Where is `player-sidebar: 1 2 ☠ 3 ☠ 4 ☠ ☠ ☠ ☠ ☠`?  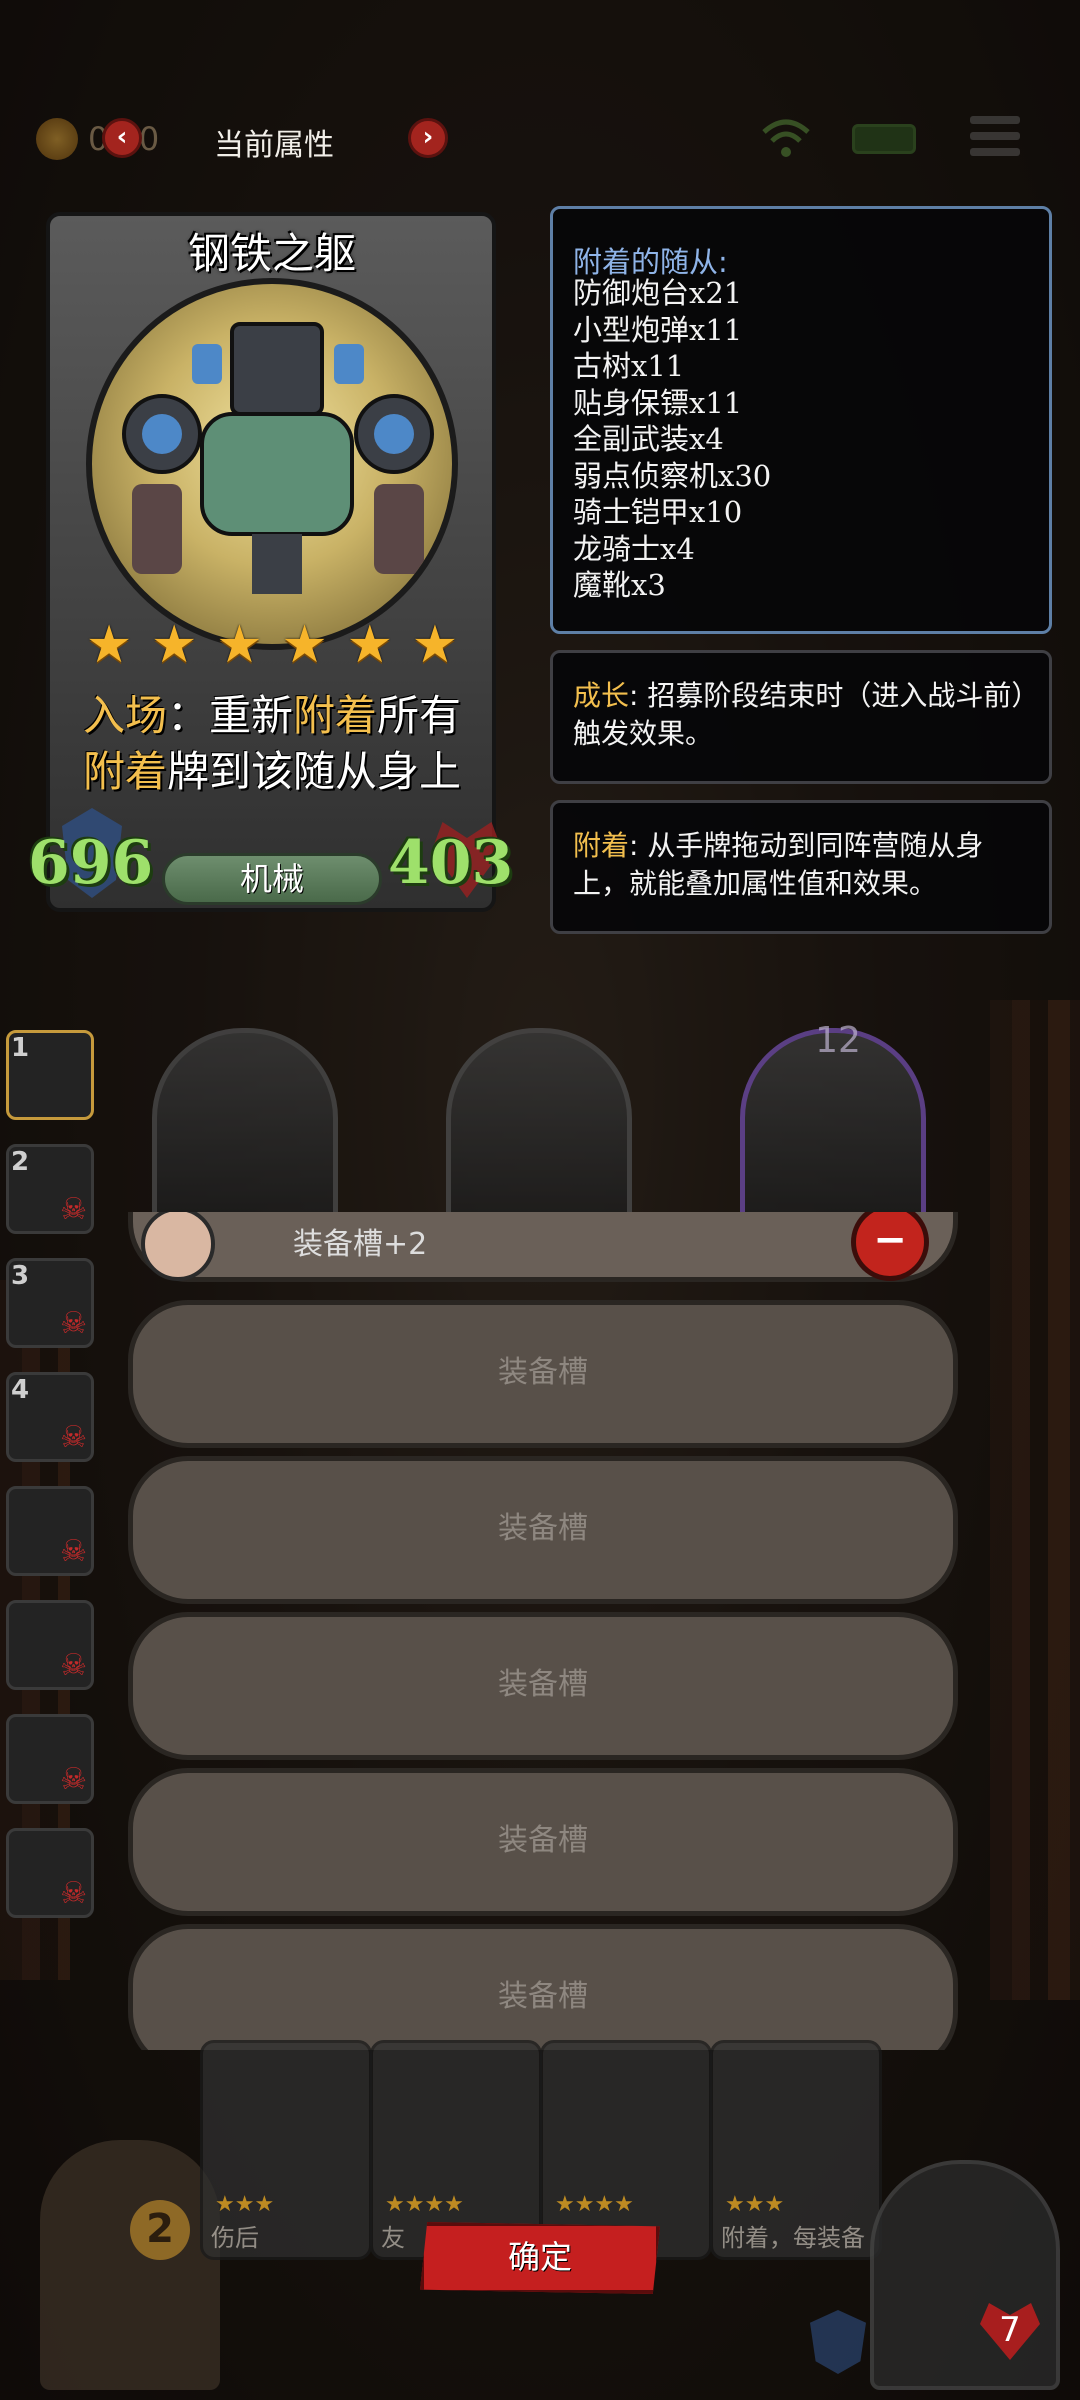 player-sidebar: 1 2 ☠ 3 ☠ 4 ☠ ☠ ☠ ☠ ☠ is located at coordinates (50, 1480).